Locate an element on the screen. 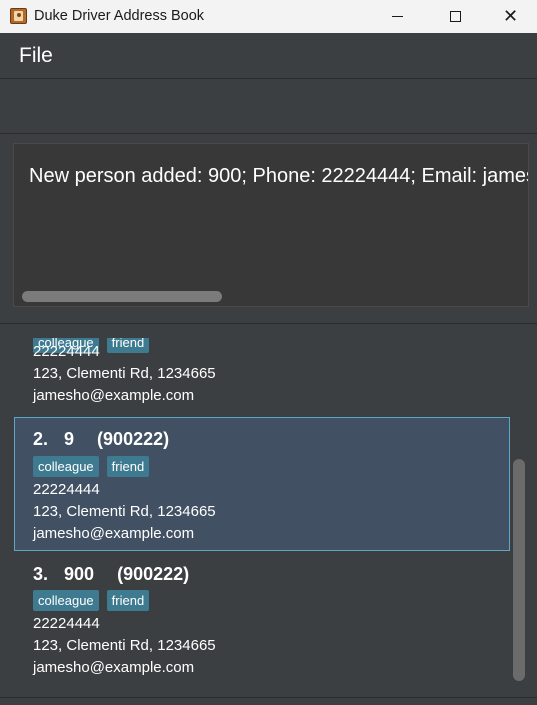 The width and height of the screenshot is (537, 705). close-icon: ✕ is located at coordinates (510, 16).